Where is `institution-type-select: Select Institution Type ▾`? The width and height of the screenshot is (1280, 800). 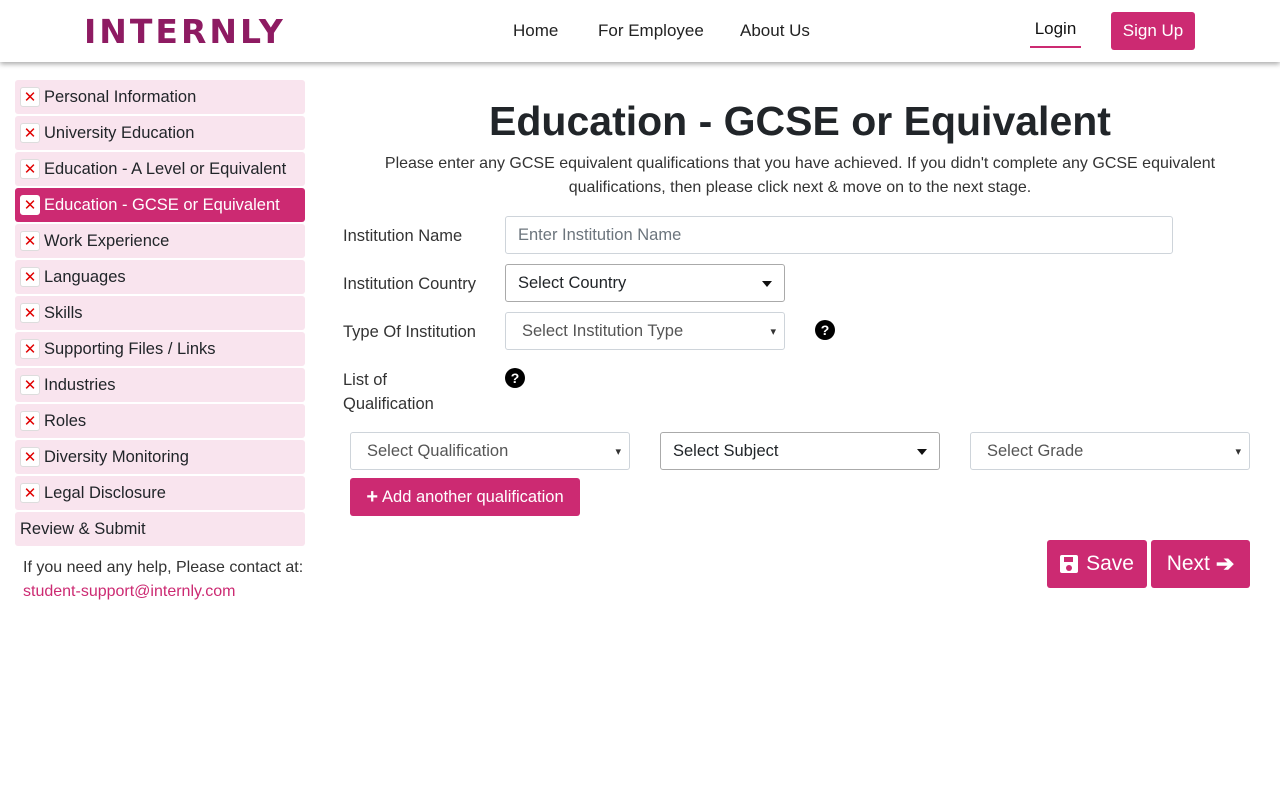
institution-type-select: Select Institution Type ▾ is located at coordinates (645, 331).